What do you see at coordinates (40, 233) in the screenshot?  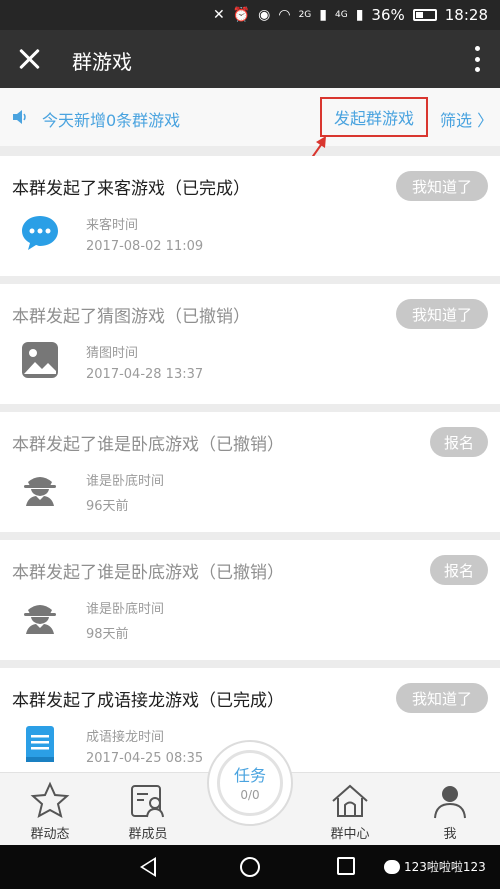 I see `chat-bubble-icon` at bounding box center [40, 233].